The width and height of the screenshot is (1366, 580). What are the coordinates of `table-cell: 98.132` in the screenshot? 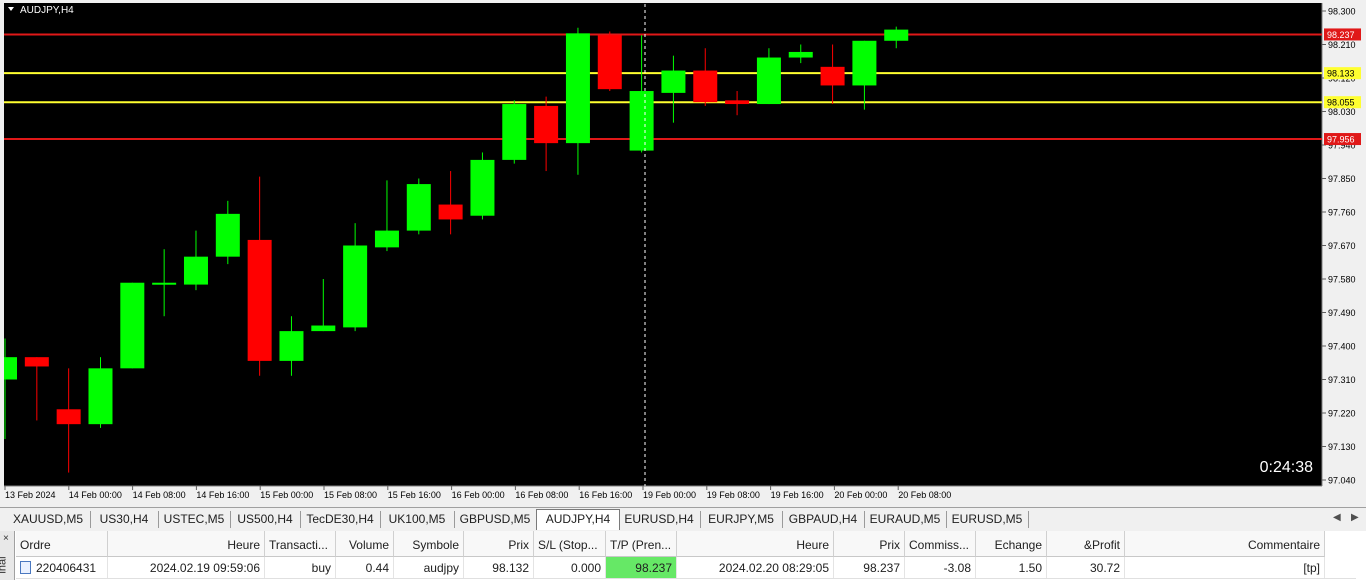 It's located at (499, 568).